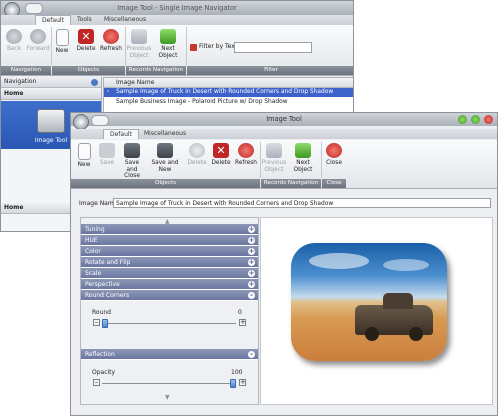 The height and width of the screenshot is (418, 500). I want to click on round-increase-button: +, so click(242, 322).